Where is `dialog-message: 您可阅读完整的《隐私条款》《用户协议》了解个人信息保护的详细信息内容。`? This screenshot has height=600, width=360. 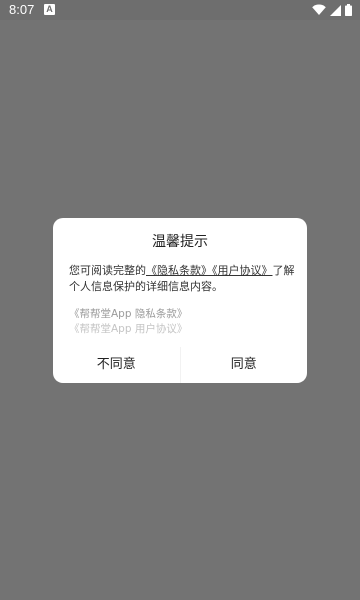 dialog-message: 您可阅读完整的《隐私条款》《用户协议》了解个人信息保护的详细信息内容。 is located at coordinates (182, 279).